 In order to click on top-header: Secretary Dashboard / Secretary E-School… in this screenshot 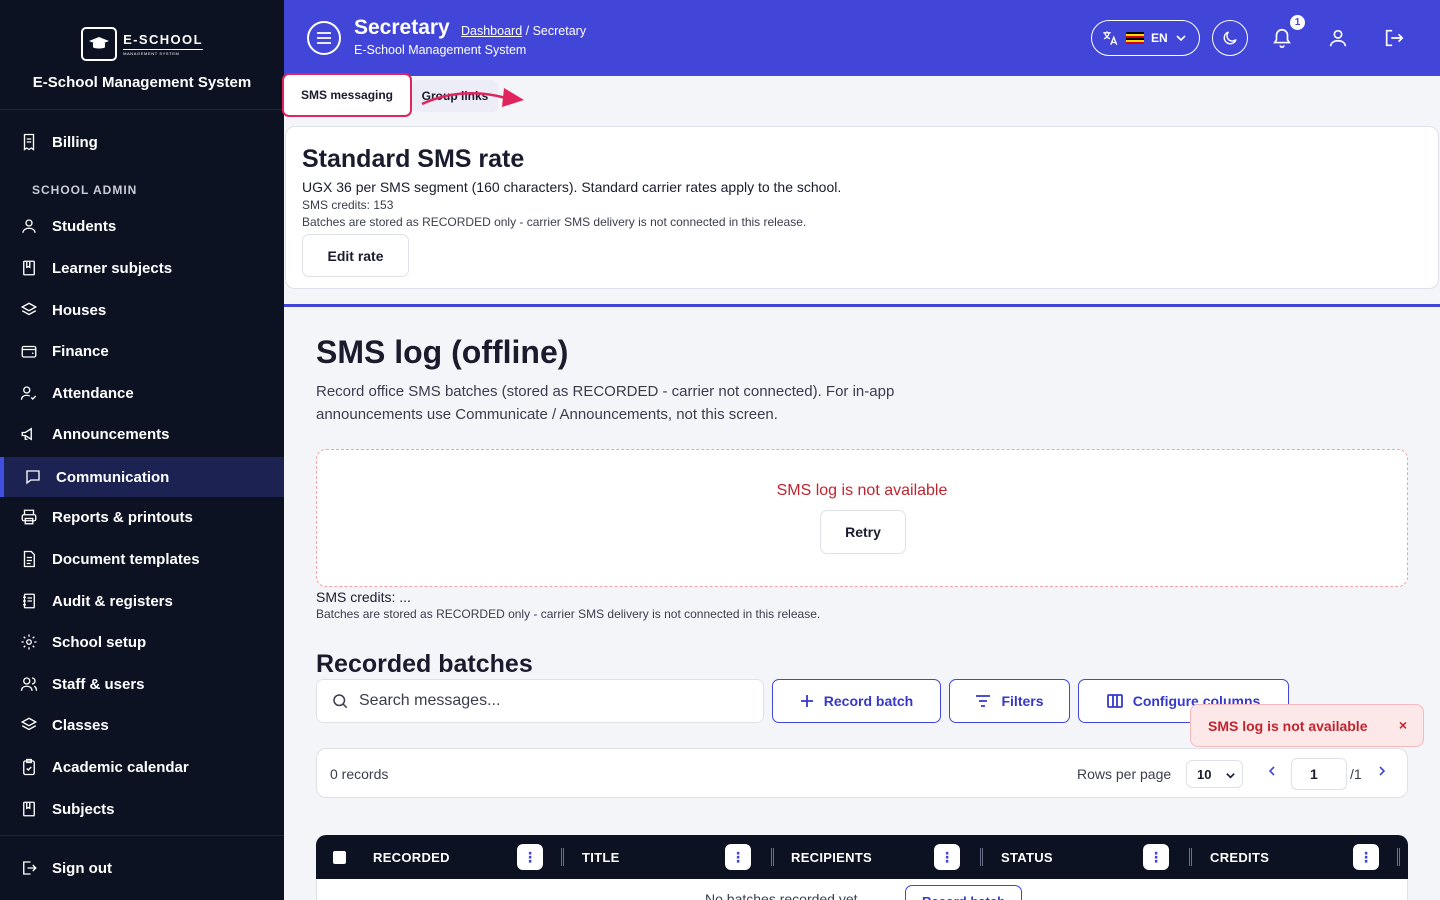, I will do `click(862, 38)`.